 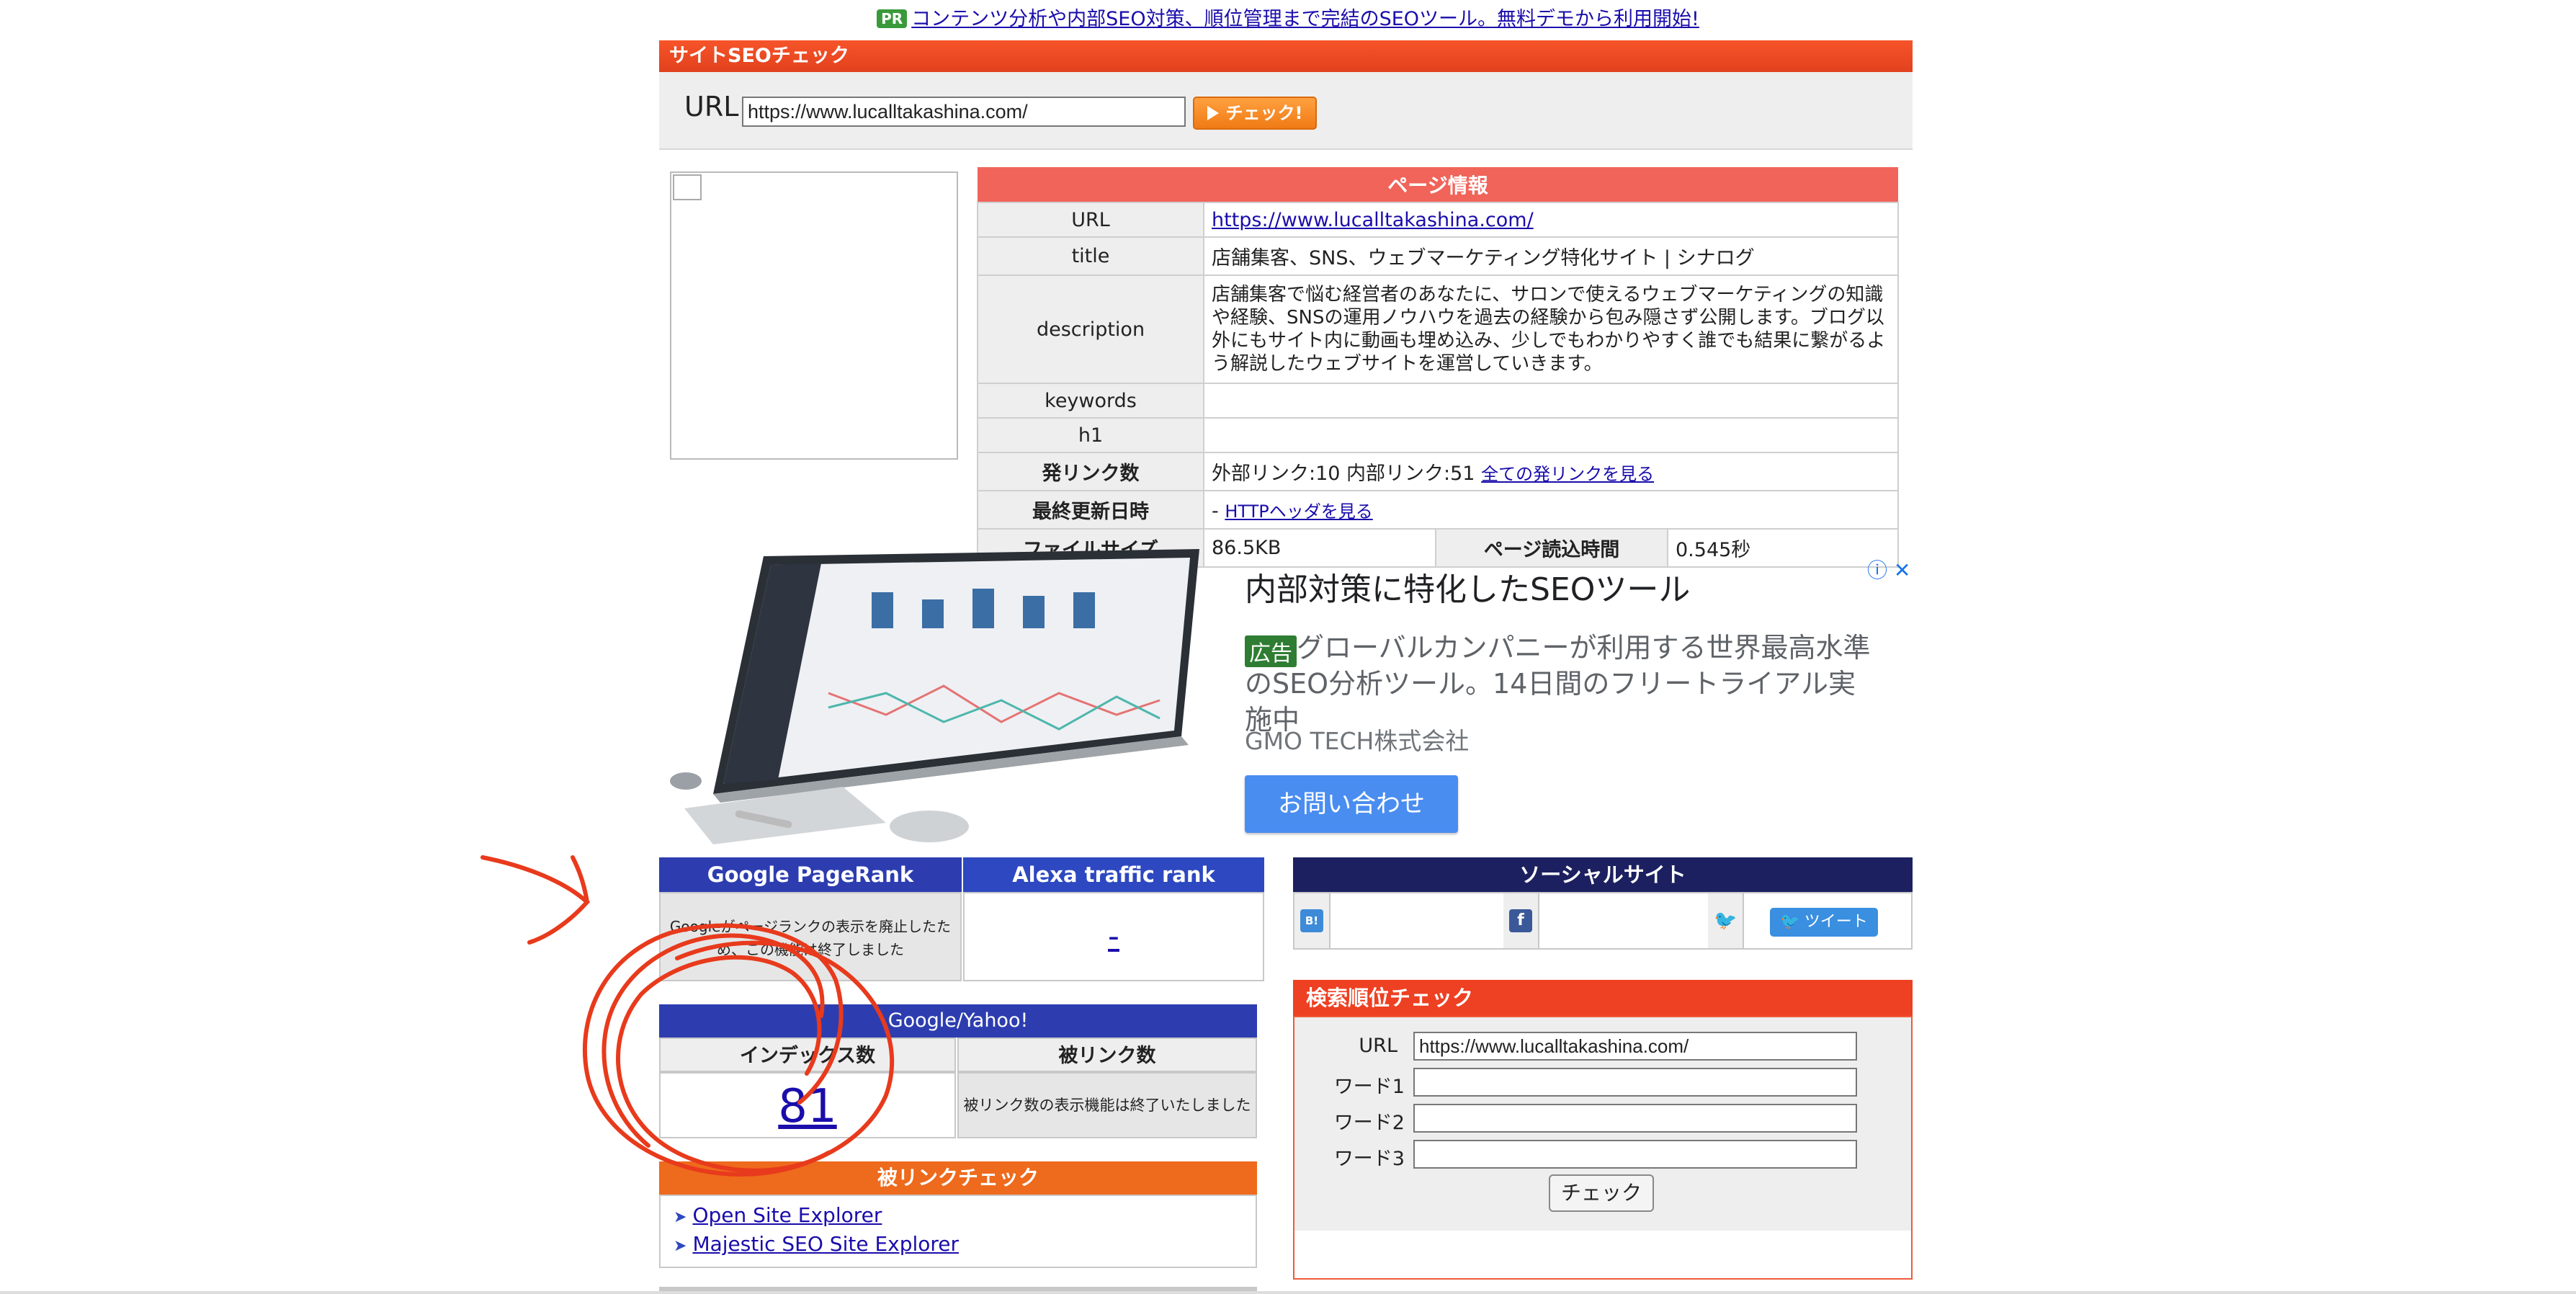 I want to click on search-url-label: URL, so click(x=1378, y=1046).